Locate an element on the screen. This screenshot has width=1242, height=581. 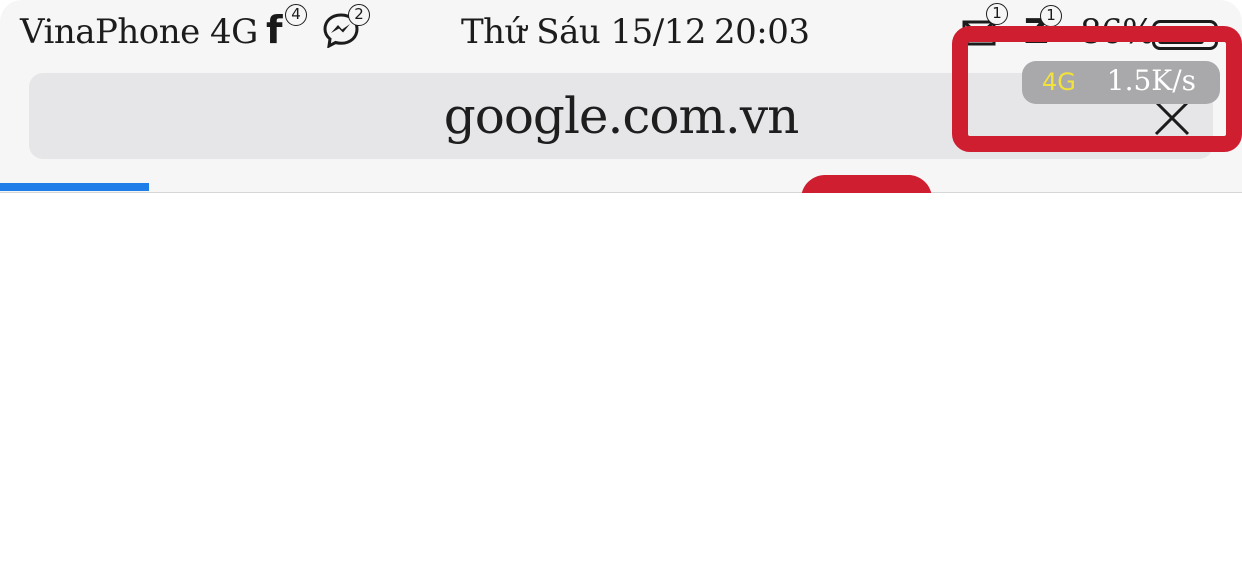
clock: 20:03 is located at coordinates (762, 32).